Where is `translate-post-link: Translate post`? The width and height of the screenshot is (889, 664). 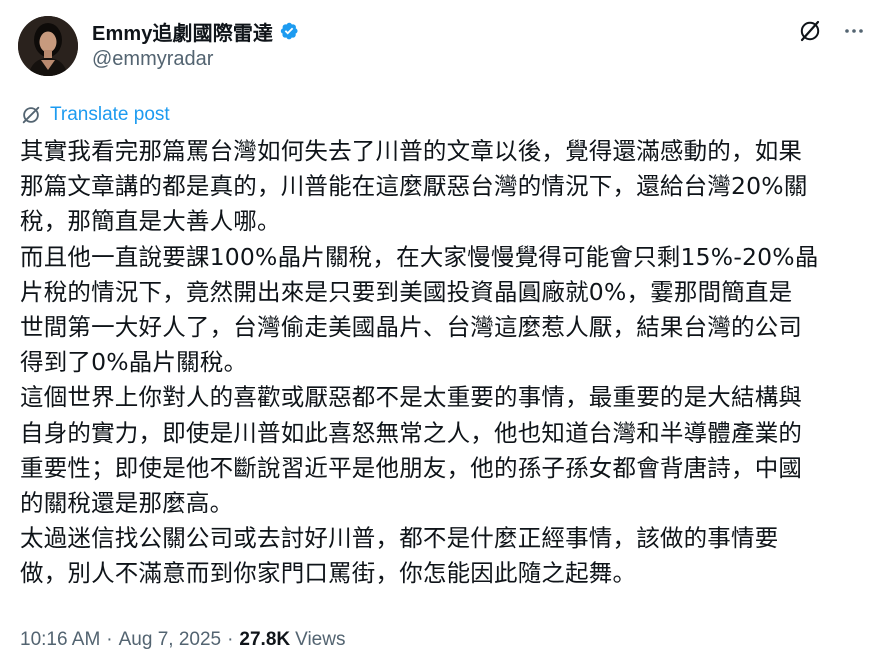 translate-post-link: Translate post is located at coordinates (95, 115).